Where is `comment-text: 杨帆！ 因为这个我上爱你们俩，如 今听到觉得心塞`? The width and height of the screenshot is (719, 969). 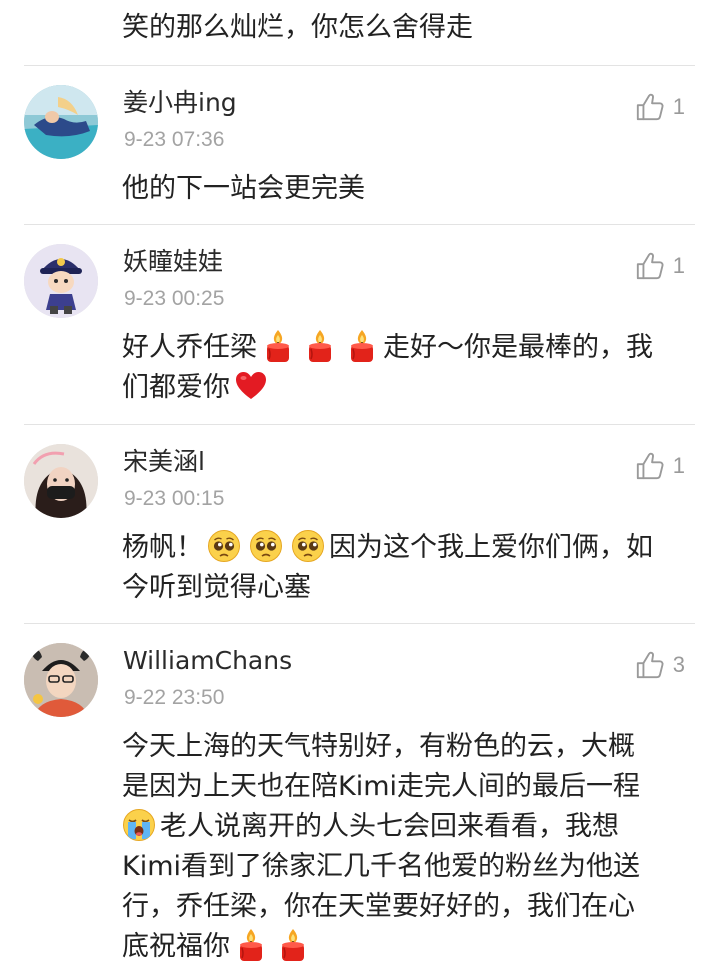
comment-text: 杨帆！ 因为这个我上爱你们俩，如 今听到觉得心塞 is located at coordinates (409, 568).